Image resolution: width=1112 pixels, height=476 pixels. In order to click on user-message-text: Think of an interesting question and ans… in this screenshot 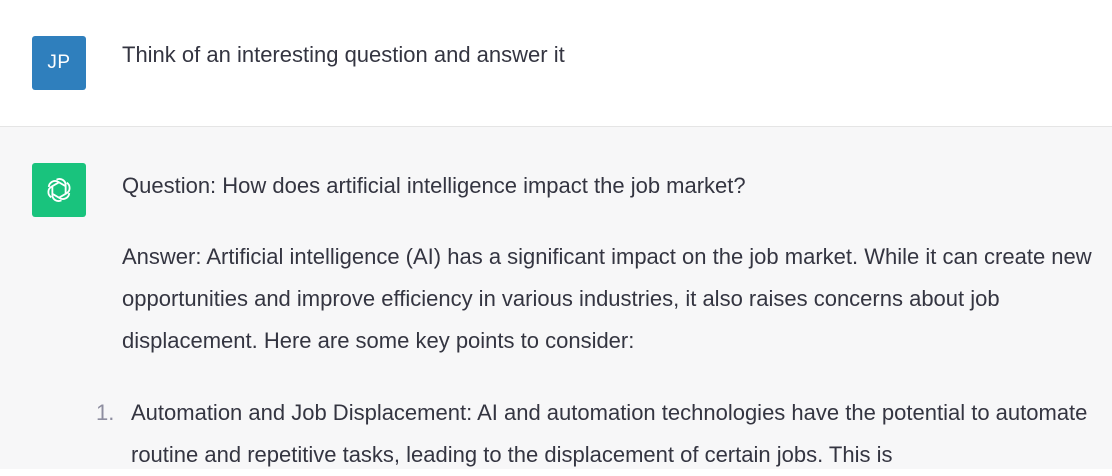, I will do `click(343, 54)`.